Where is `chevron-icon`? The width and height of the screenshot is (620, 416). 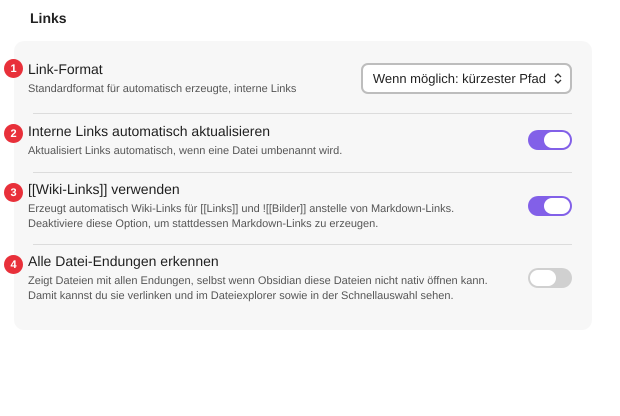 chevron-icon is located at coordinates (558, 78).